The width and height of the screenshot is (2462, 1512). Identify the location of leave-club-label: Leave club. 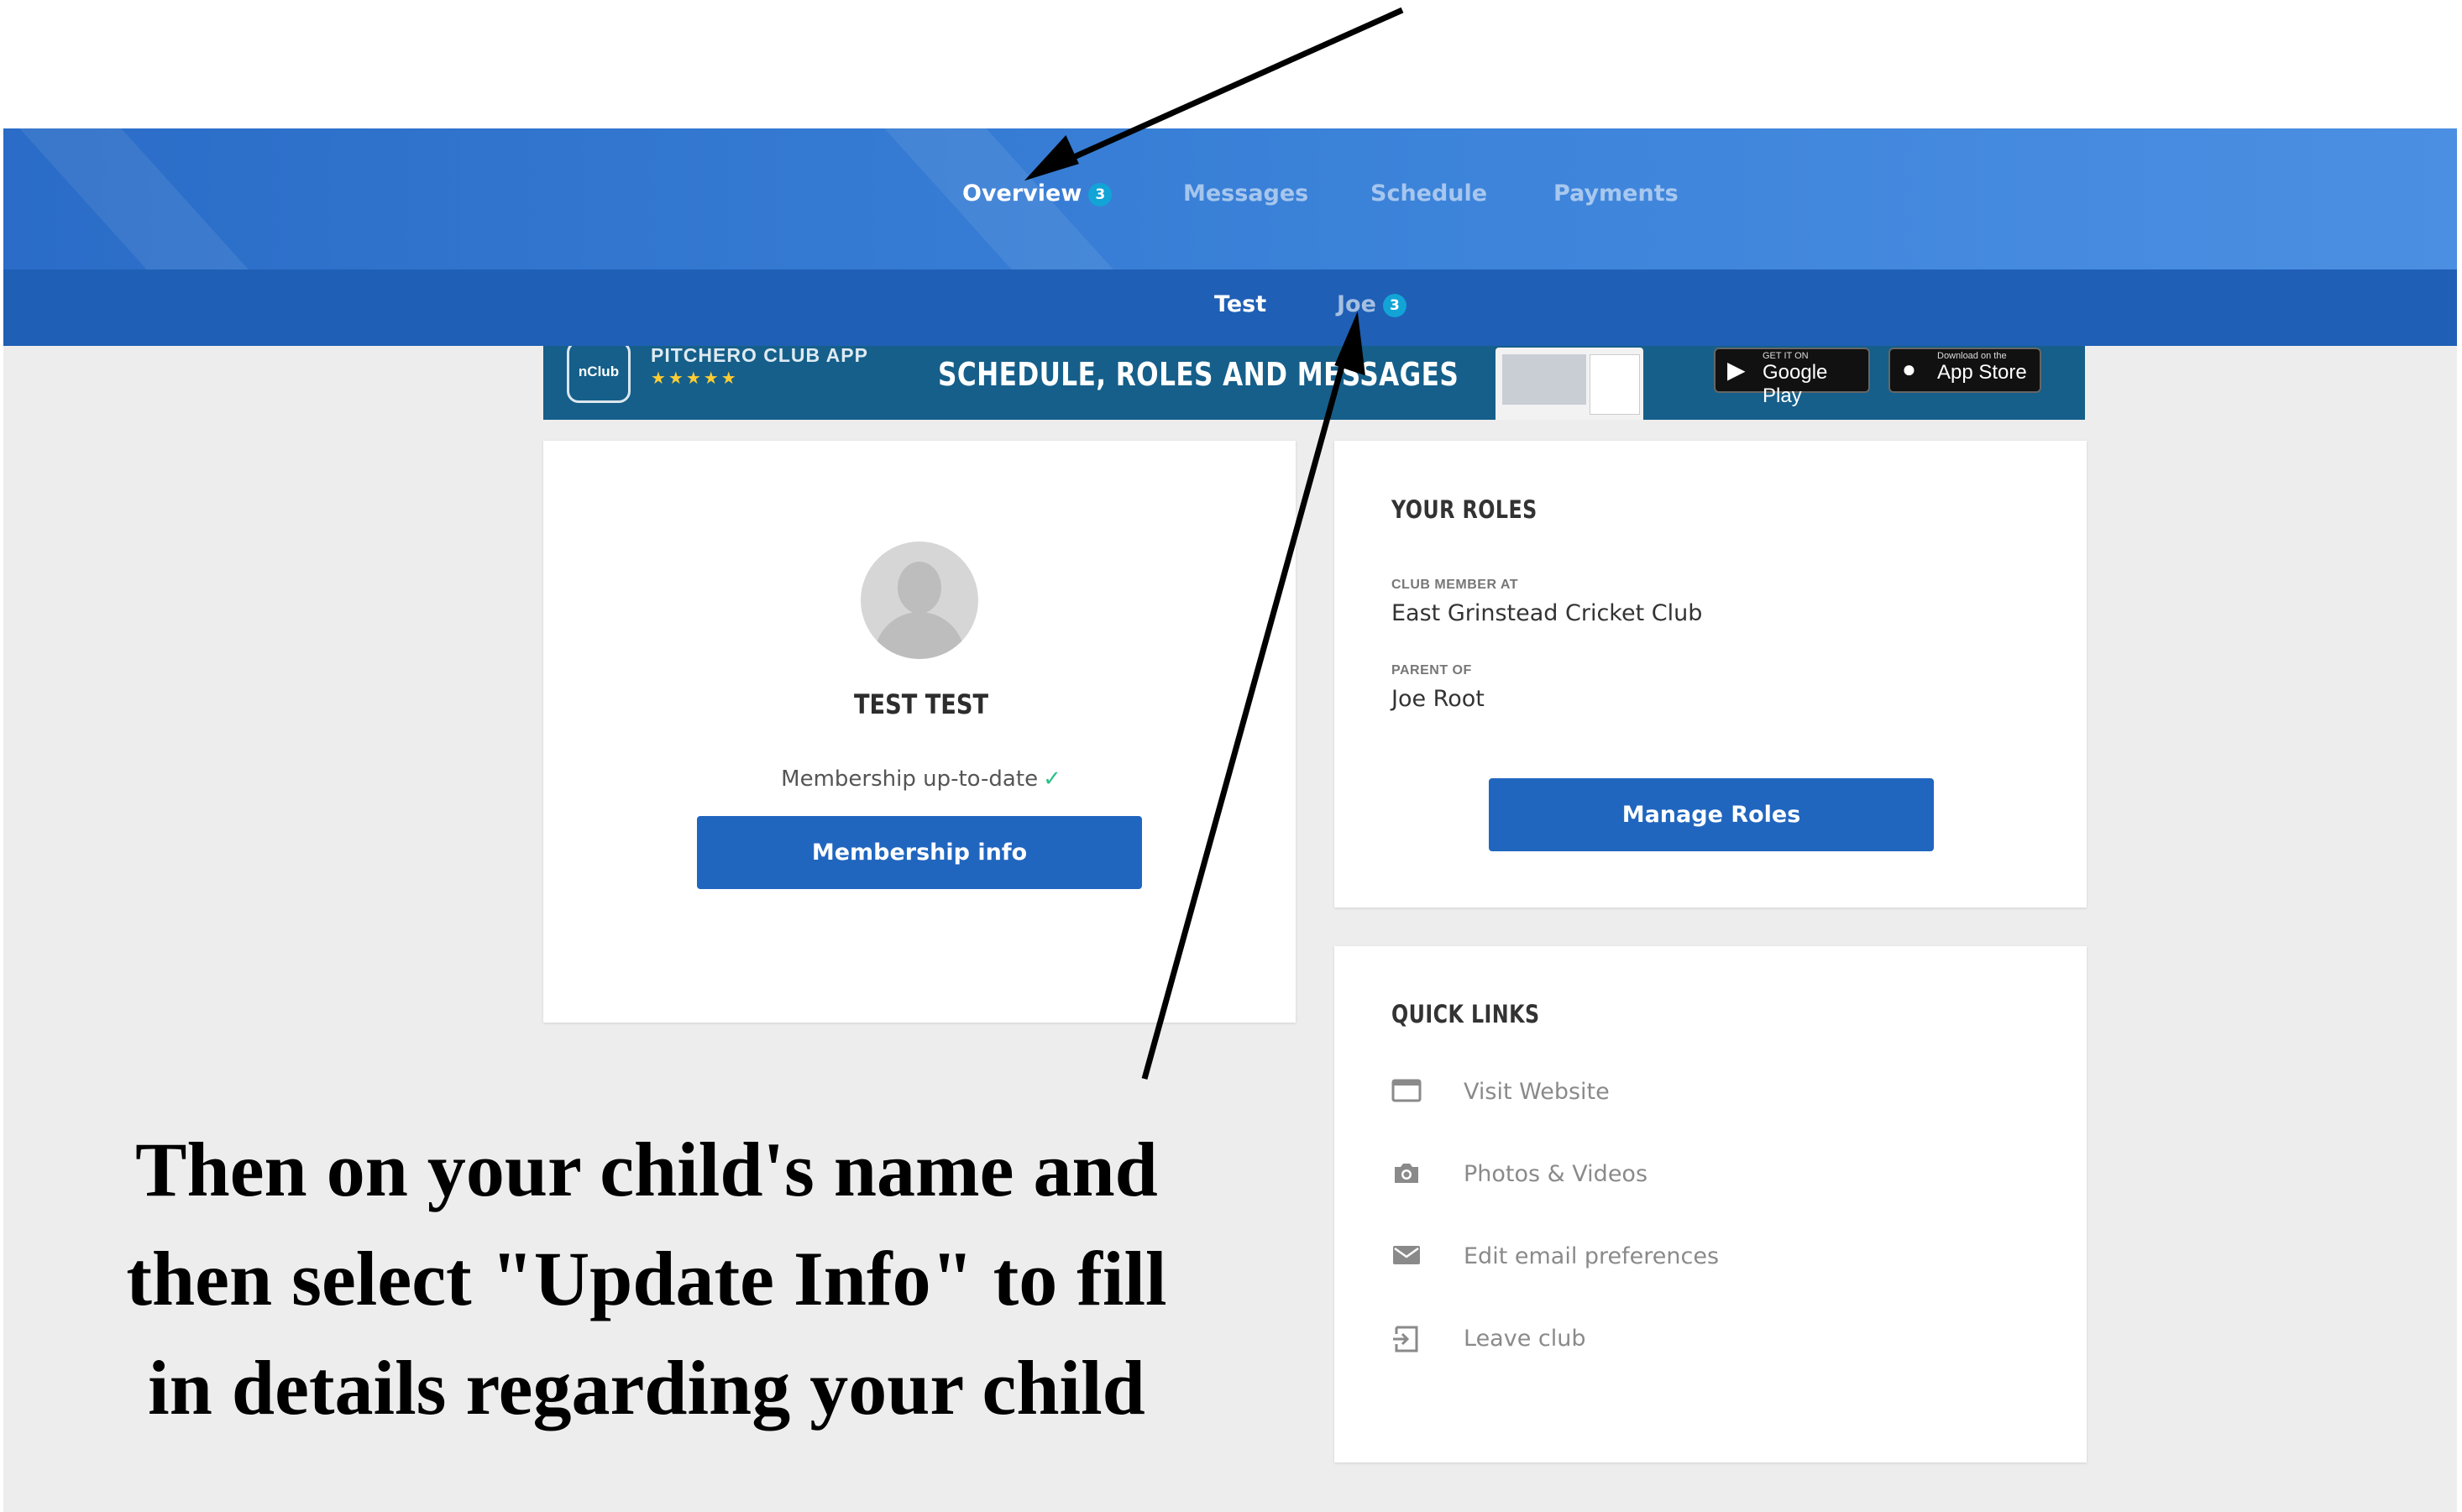
(1525, 1339).